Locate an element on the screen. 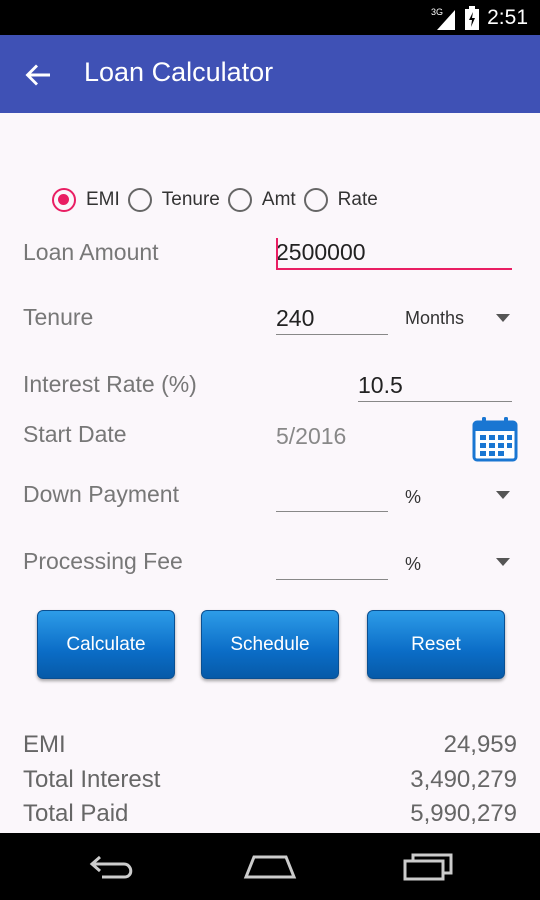 The image size is (540, 900). processing-fee-unit-dropdown: % is located at coordinates (413, 564).